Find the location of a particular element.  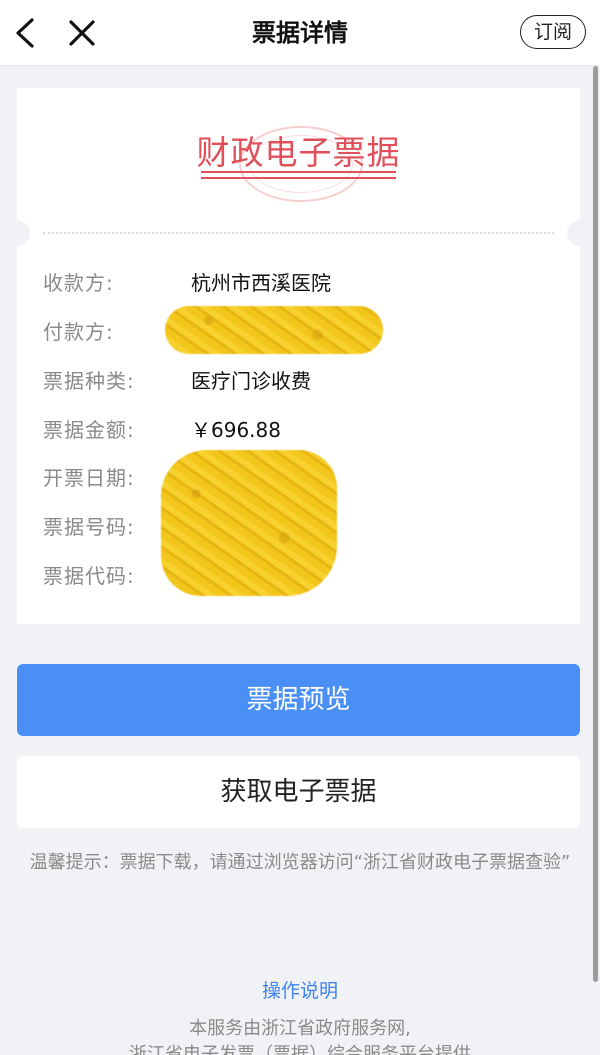

card-notch-left is located at coordinates (17, 233).